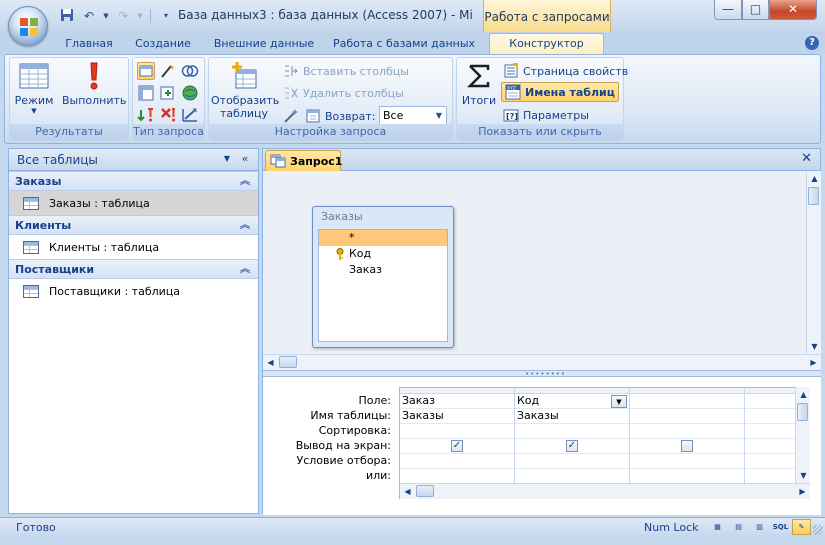  What do you see at coordinates (818, 530) in the screenshot?
I see `resize-grip-icon` at bounding box center [818, 530].